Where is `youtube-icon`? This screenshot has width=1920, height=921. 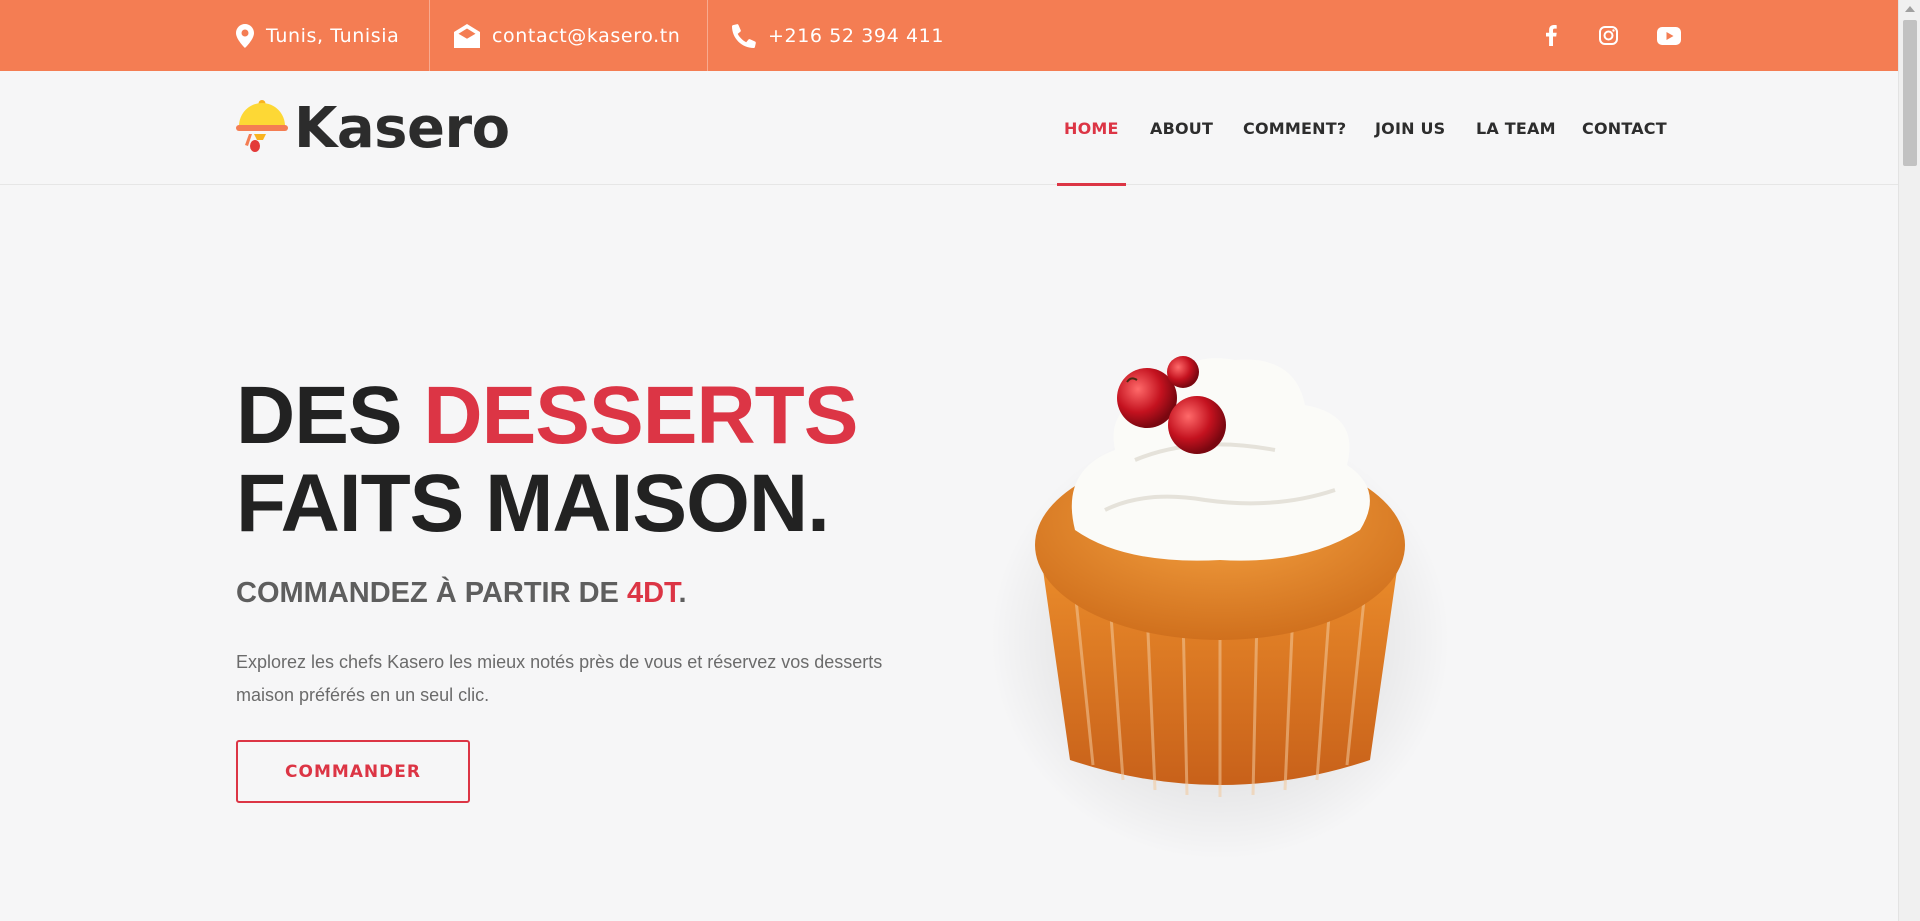
youtube-icon is located at coordinates (1669, 35).